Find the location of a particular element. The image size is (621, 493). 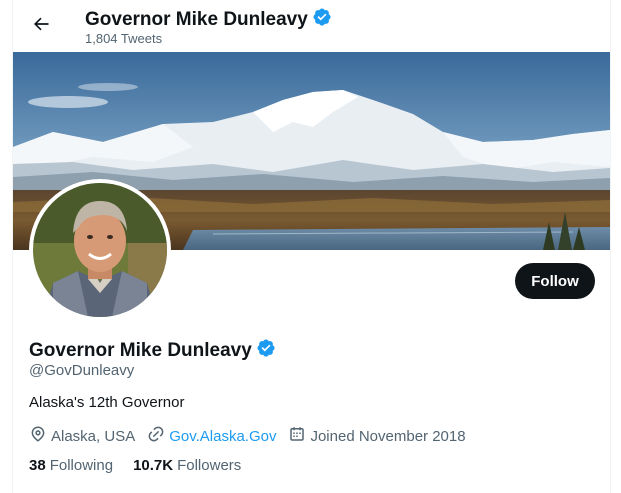

profile-website: Gov.Alaska.Gov is located at coordinates (211, 436).